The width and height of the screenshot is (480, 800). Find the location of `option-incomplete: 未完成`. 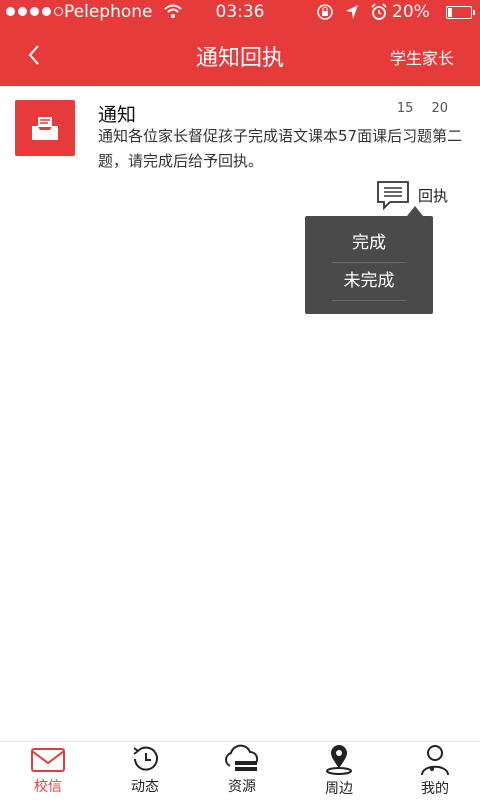

option-incomplete: 未完成 is located at coordinates (369, 281).